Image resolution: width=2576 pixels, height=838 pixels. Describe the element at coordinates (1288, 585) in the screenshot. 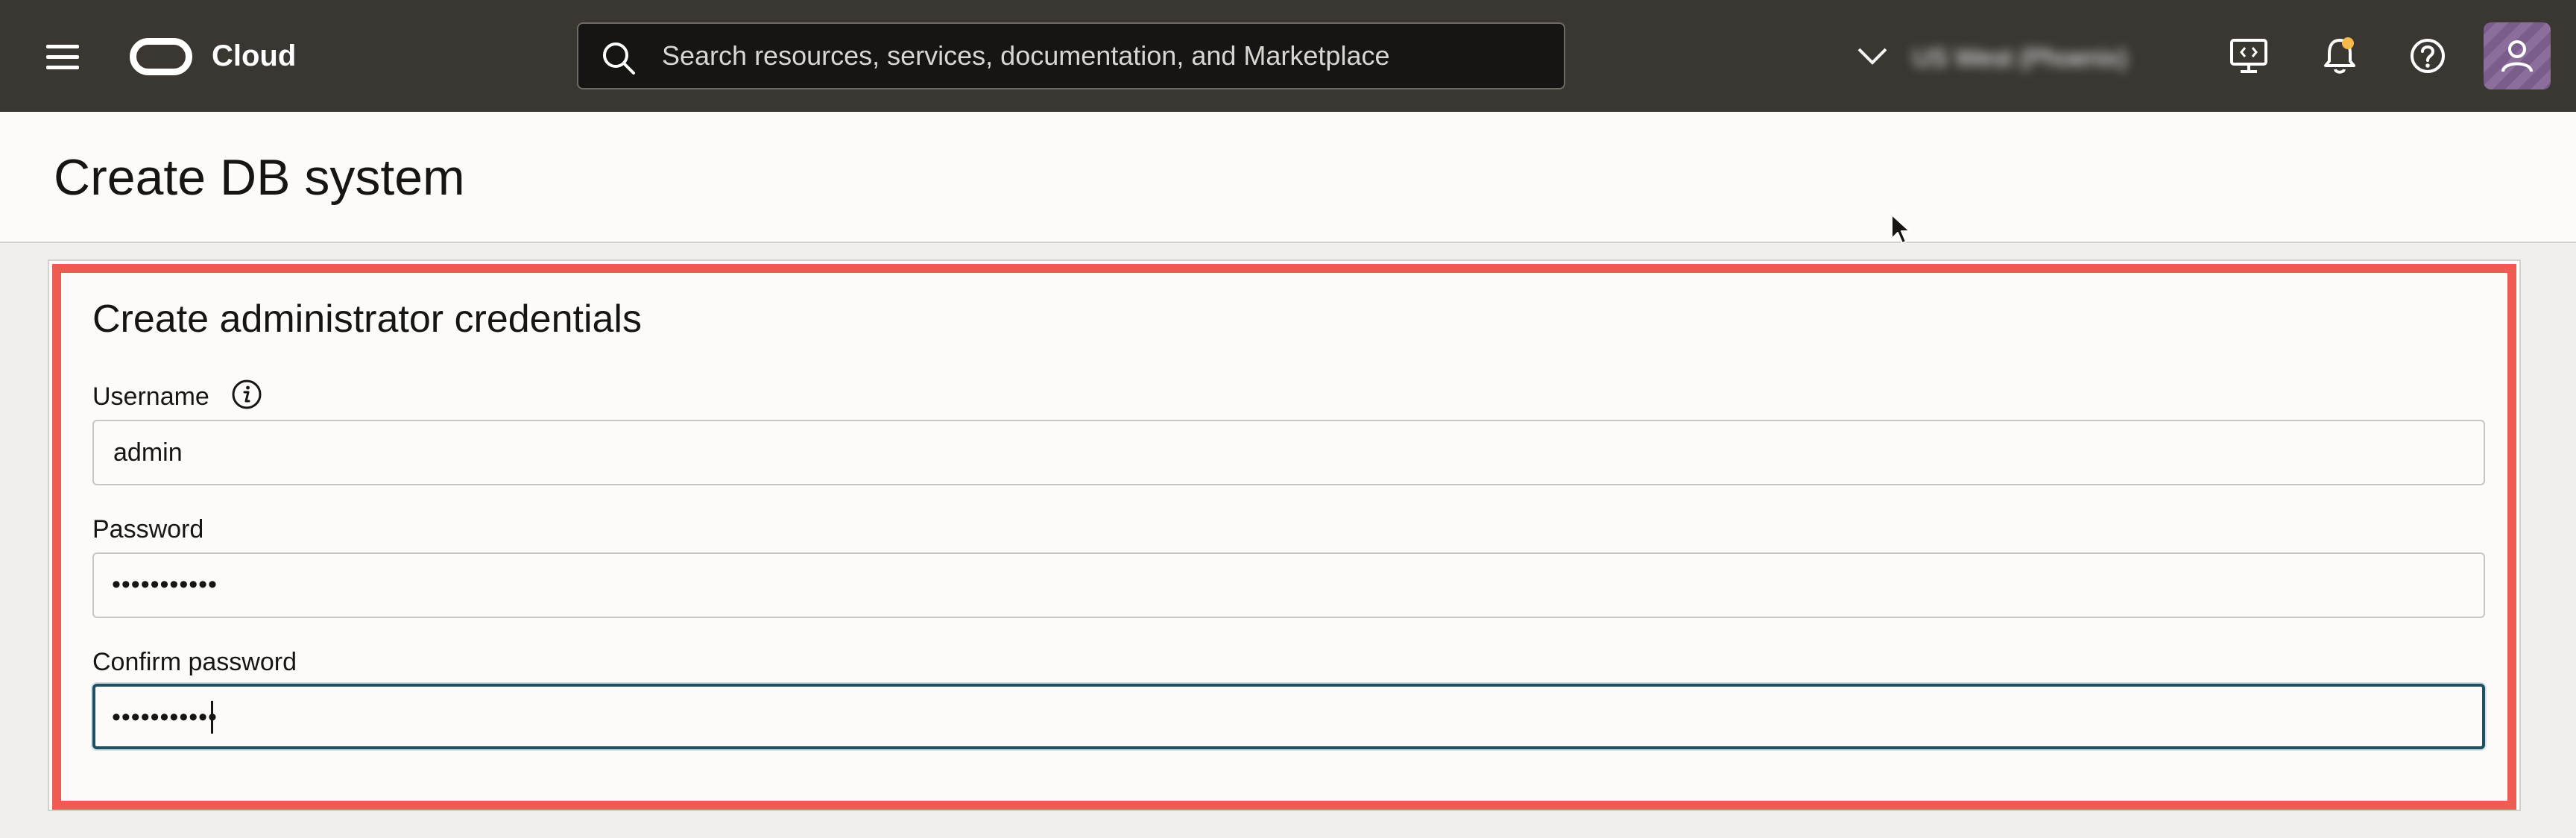

I see `password-field` at that location.